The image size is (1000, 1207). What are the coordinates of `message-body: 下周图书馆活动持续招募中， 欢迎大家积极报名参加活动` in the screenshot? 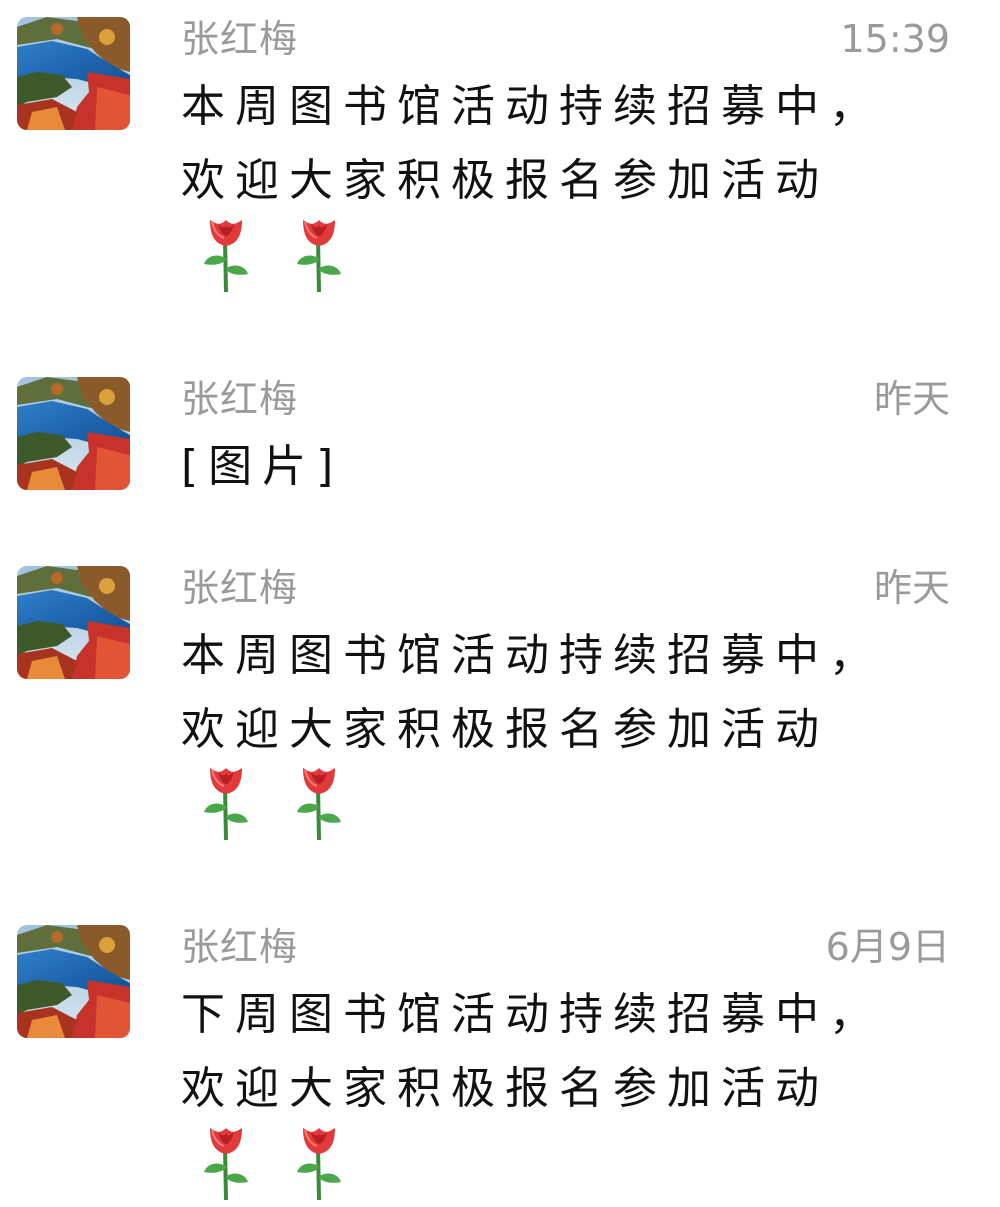 It's located at (561, 1052).